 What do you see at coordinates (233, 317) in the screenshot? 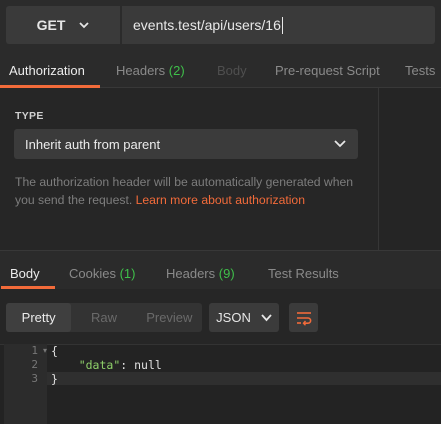
I see `format-label: JSON` at bounding box center [233, 317].